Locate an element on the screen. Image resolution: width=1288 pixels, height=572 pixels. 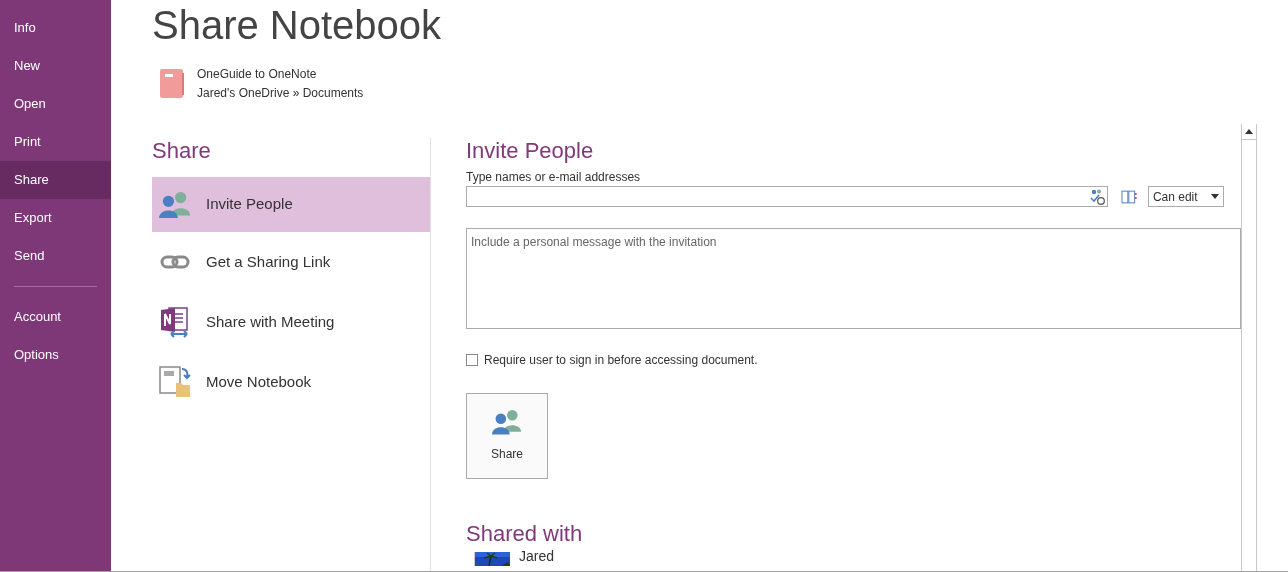
share-button: Share is located at coordinates (507, 436).